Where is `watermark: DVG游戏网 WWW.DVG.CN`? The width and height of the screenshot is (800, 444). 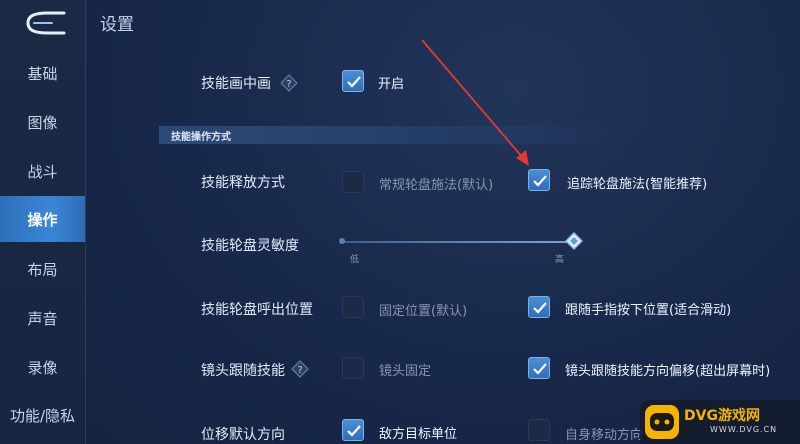
watermark: DVG游戏网 WWW.DVG.CN is located at coordinates (720, 422).